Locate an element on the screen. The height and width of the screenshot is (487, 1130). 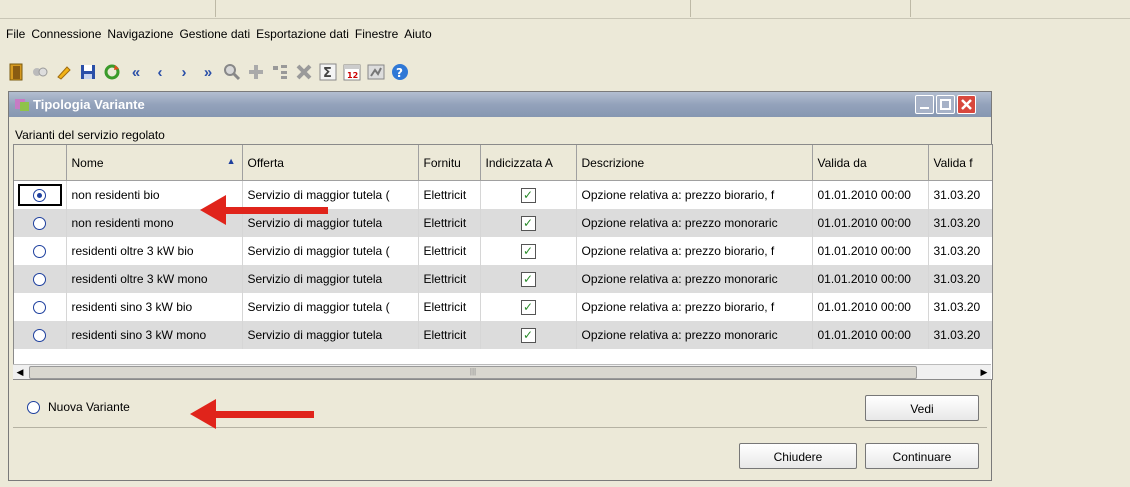
column-header-fornitura: Fornitu is located at coordinates (449, 163).